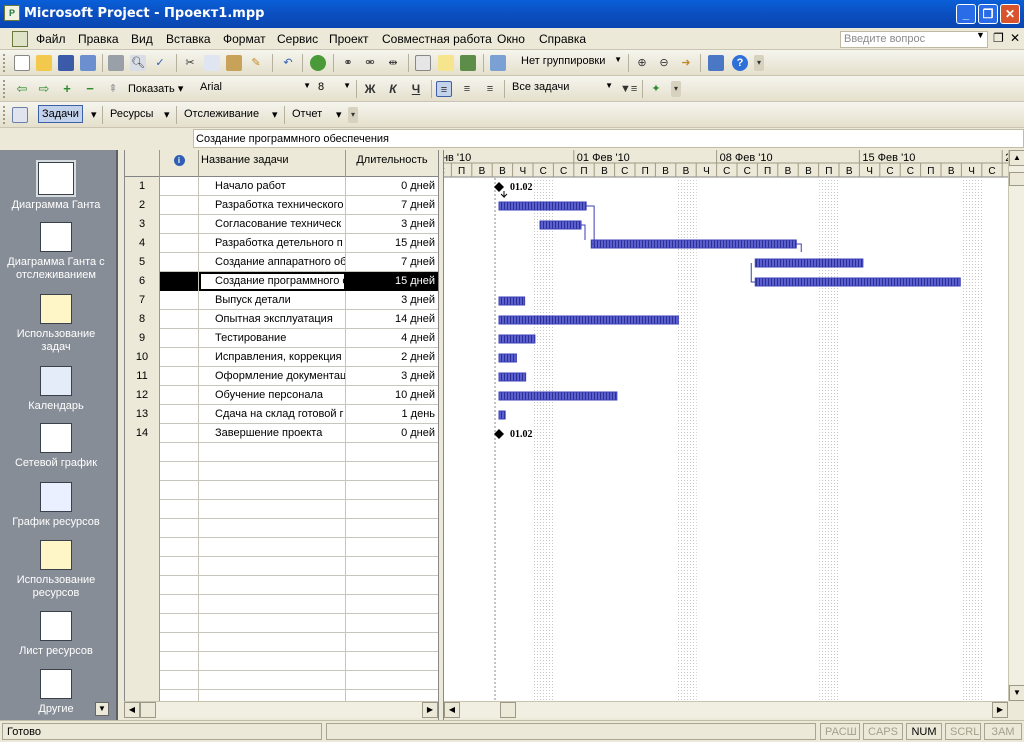 The height and width of the screenshot is (742, 1024). What do you see at coordinates (1016, 158) in the screenshot?
I see `scroll-up-button: ▲` at bounding box center [1016, 158].